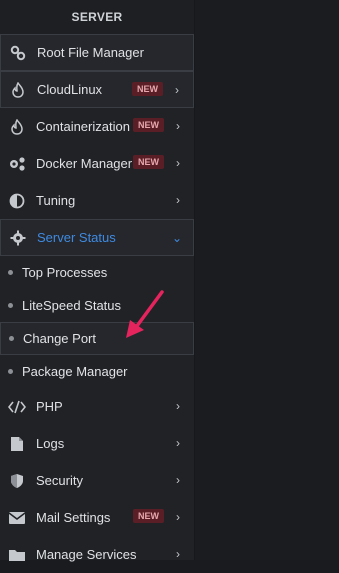 The image size is (339, 573). I want to click on sidebar-item-label: Mail Settings, so click(73, 517).